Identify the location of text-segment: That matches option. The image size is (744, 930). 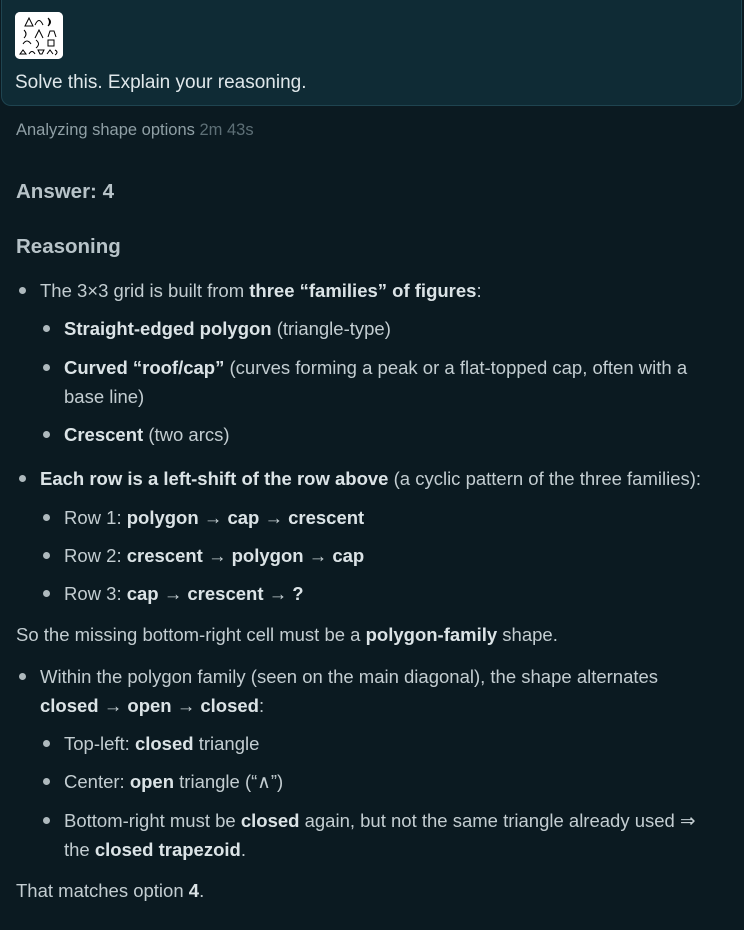
(102, 890).